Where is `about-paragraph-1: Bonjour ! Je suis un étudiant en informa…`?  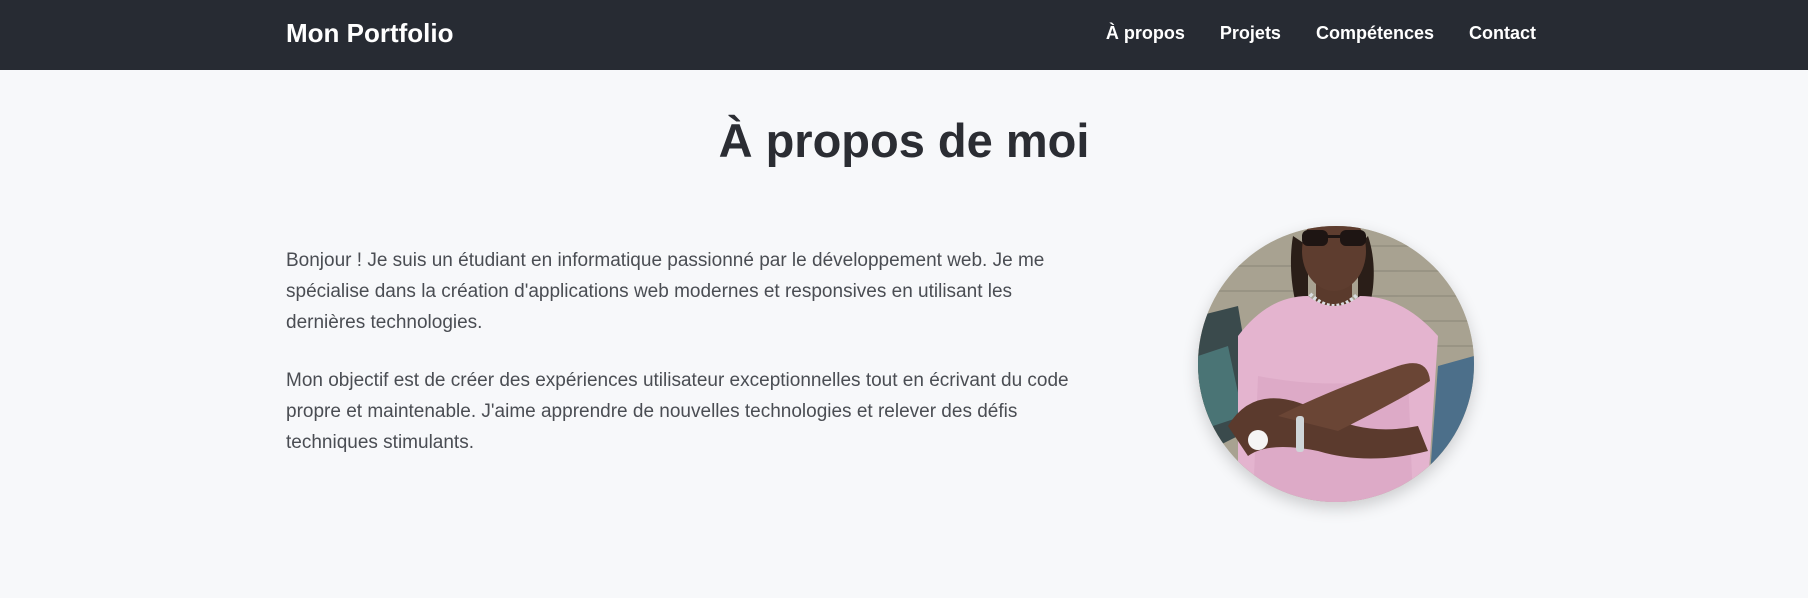
about-paragraph-1: Bonjour ! Je suis un étudiant en informa… is located at coordinates (665, 291).